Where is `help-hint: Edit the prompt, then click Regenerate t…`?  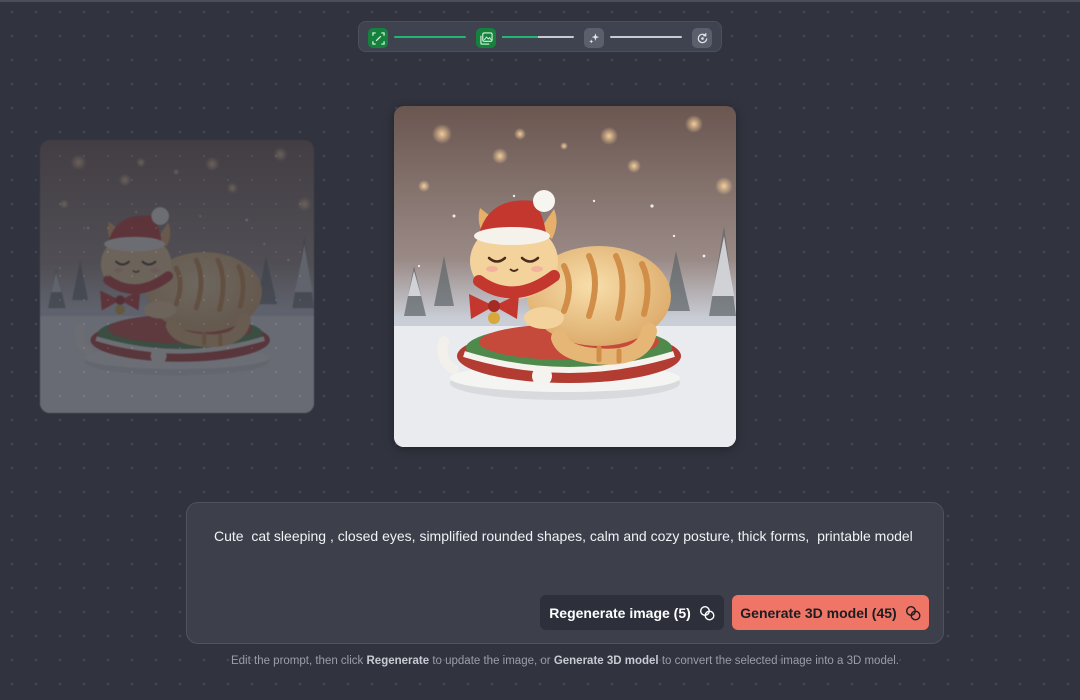 help-hint: Edit the prompt, then click Regenerate t… is located at coordinates (540, 661).